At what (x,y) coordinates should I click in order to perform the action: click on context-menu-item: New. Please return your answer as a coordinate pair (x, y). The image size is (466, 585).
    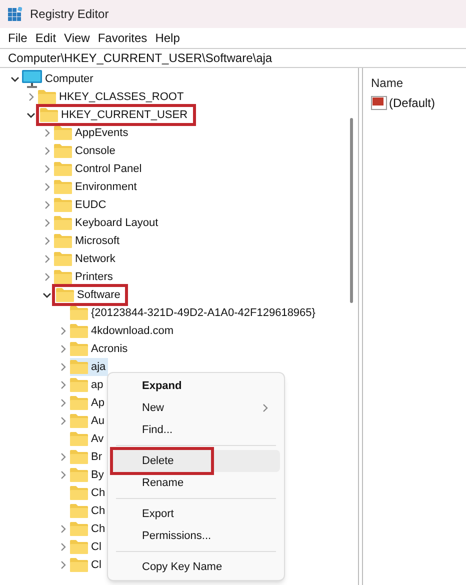
    Looking at the image, I should click on (196, 408).